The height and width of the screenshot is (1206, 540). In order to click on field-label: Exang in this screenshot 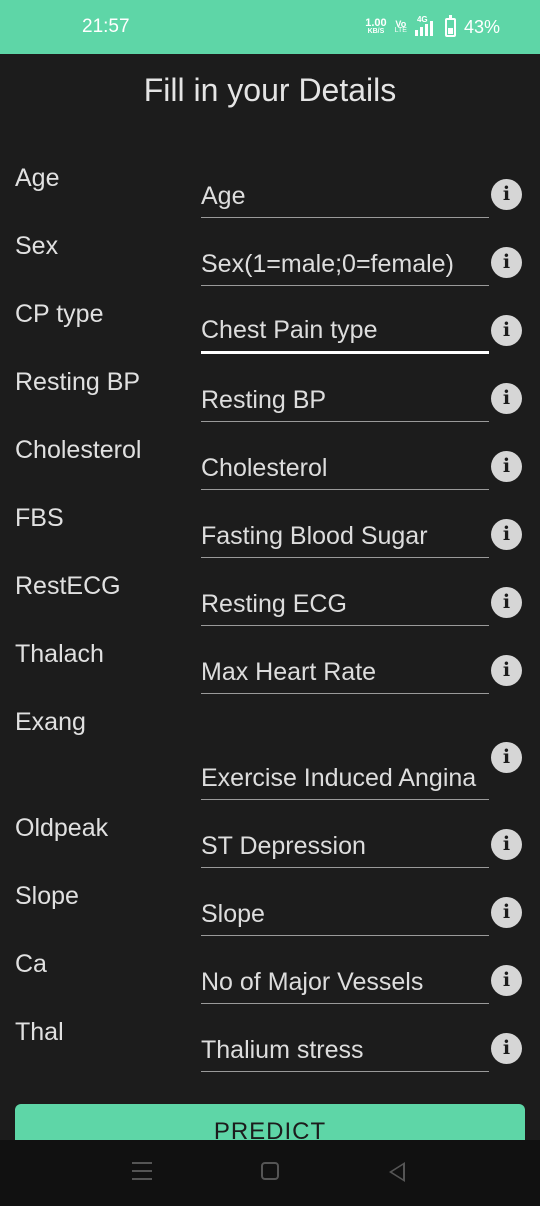, I will do `click(50, 722)`.